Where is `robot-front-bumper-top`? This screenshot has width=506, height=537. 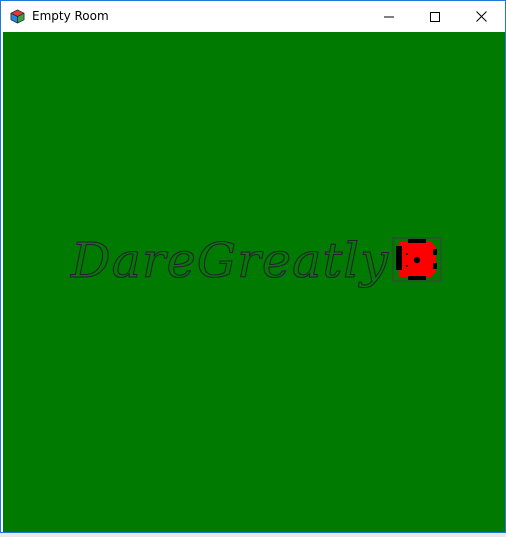
robot-front-bumper-top is located at coordinates (435, 252).